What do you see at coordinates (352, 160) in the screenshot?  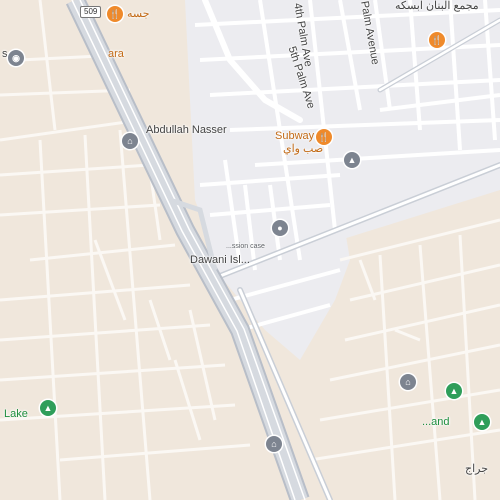 I see `school-pin-icon: ▲` at bounding box center [352, 160].